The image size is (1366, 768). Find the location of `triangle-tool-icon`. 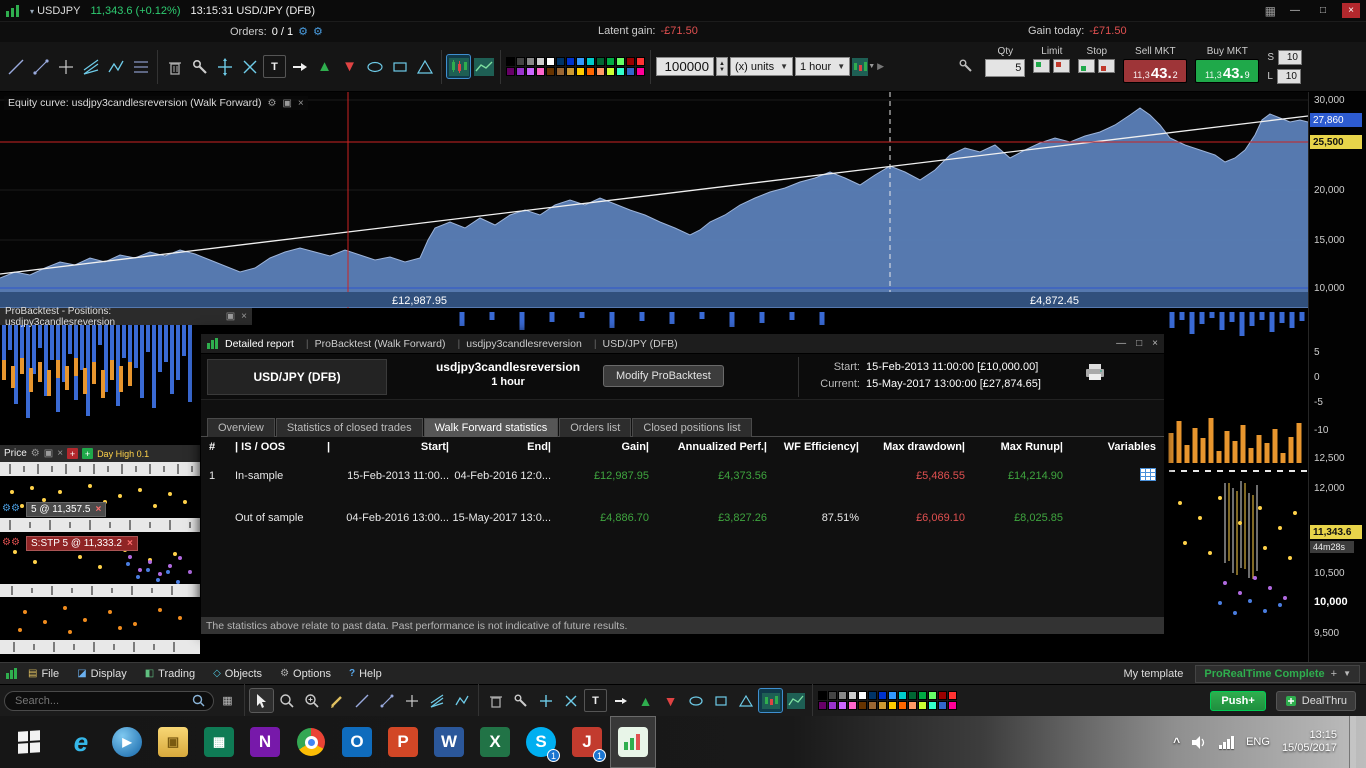

triangle-tool-icon is located at coordinates (745, 700).